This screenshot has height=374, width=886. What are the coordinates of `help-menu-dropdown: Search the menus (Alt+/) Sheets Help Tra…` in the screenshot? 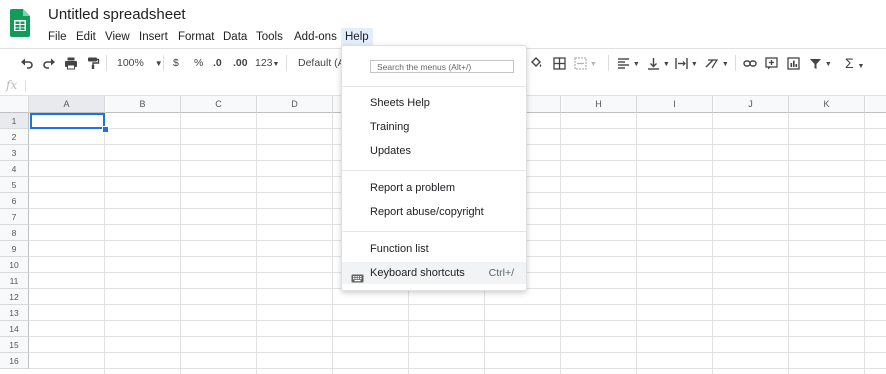 It's located at (434, 168).